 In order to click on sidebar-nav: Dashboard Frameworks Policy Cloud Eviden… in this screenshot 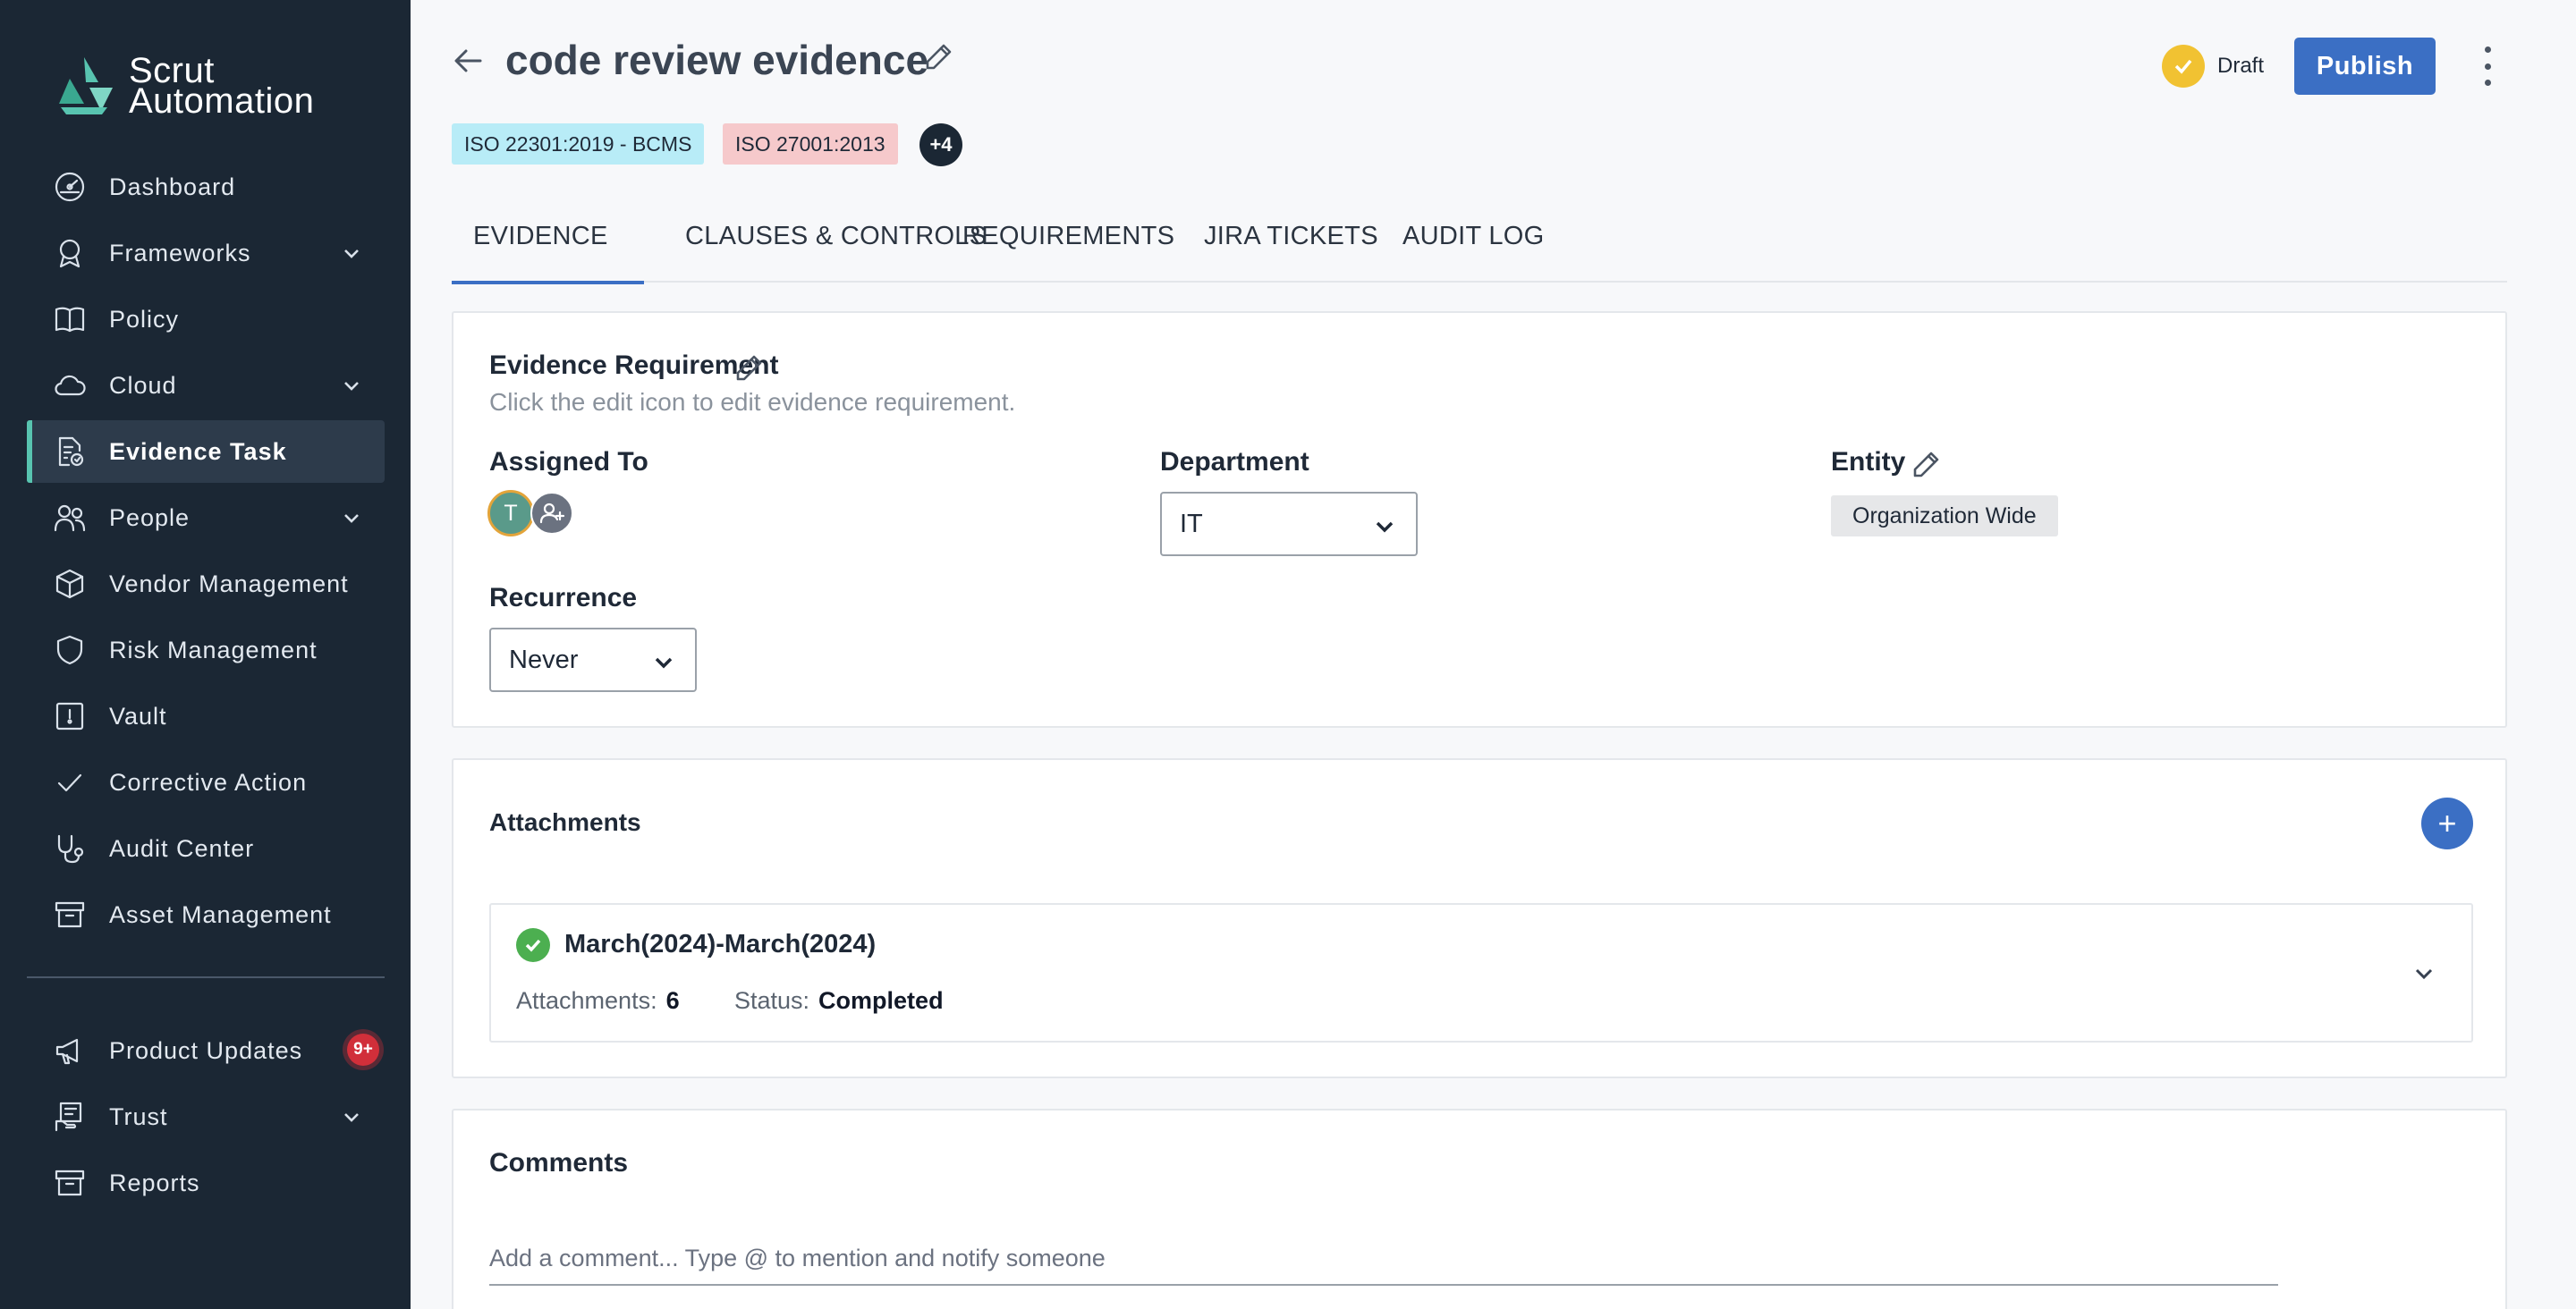, I will do `click(206, 553)`.